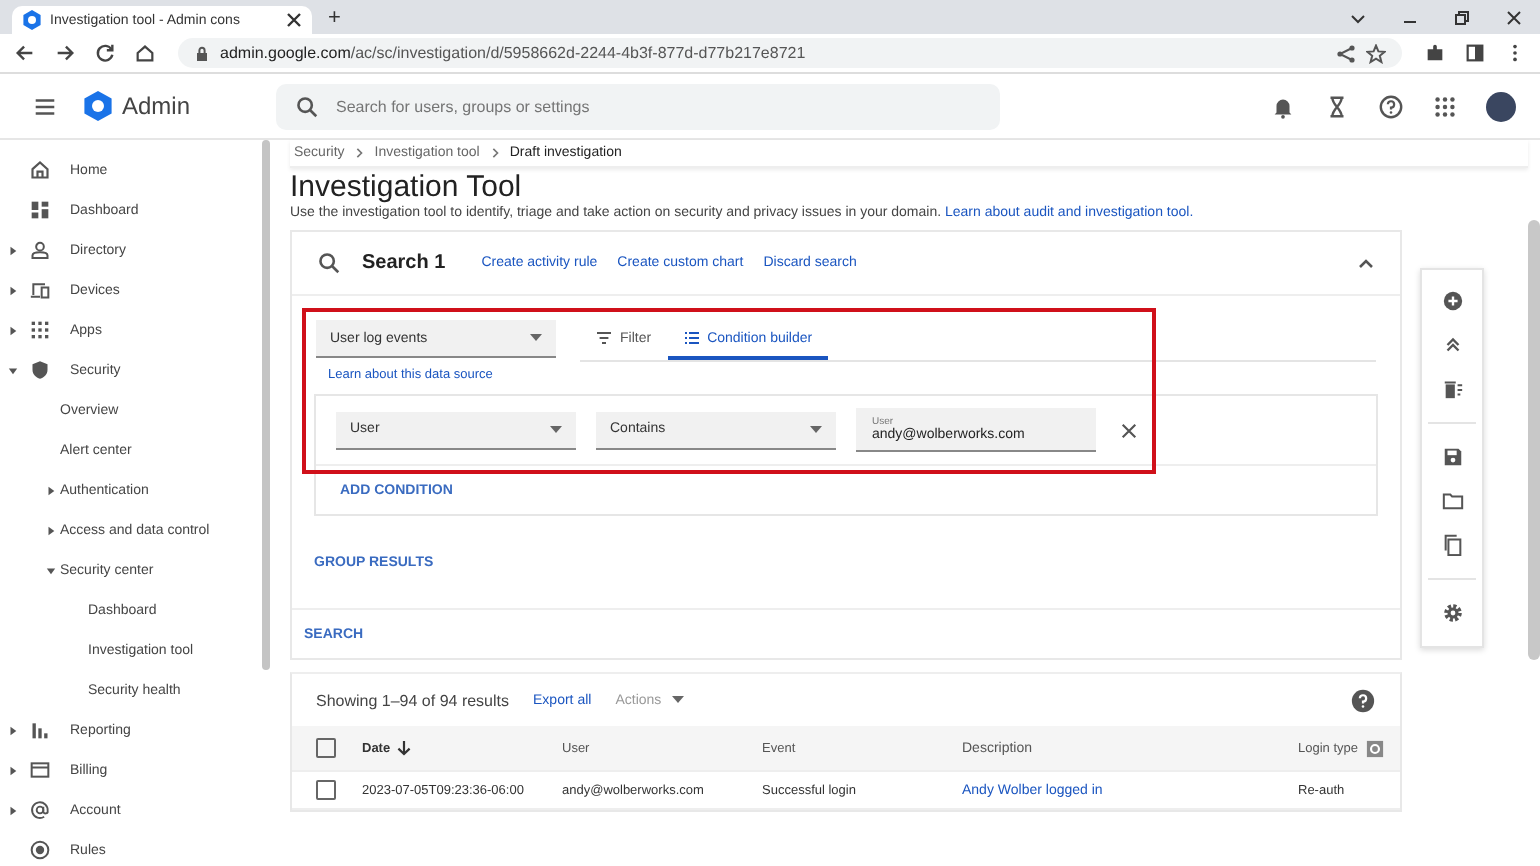 This screenshot has width=1540, height=866. Describe the element at coordinates (1452, 301) in the screenshot. I see `add-circle-icon` at that location.